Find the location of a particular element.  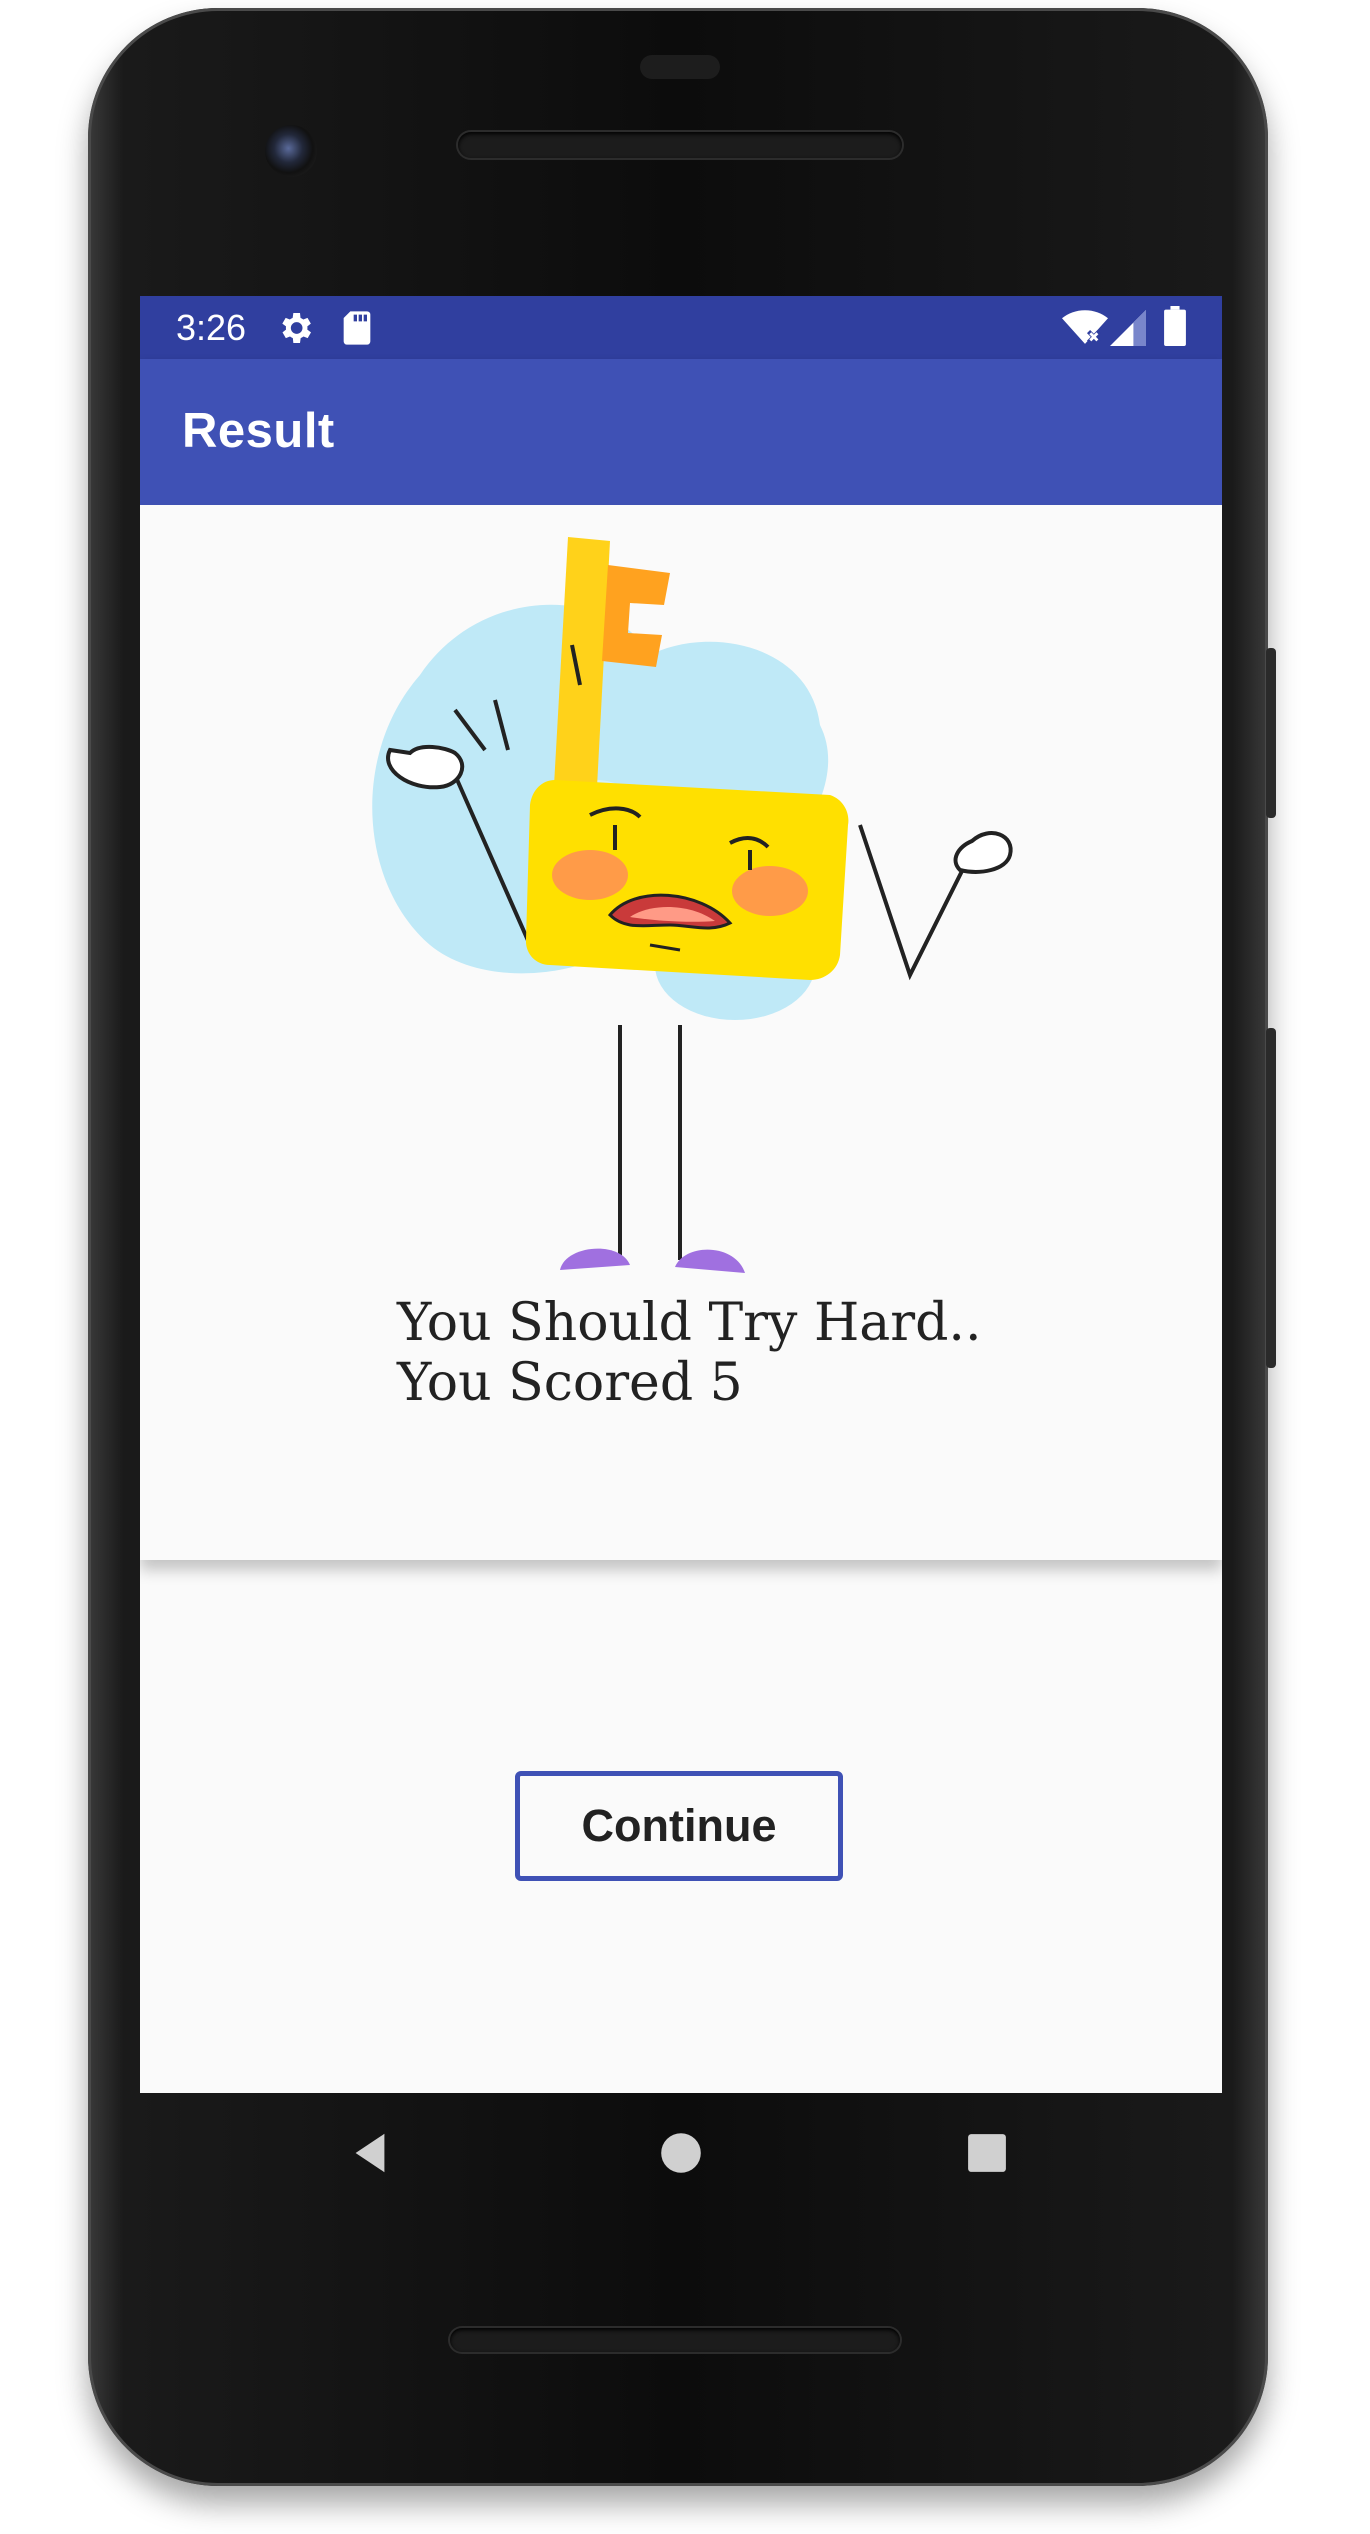

volume-rocker is located at coordinates (1271, 1198).